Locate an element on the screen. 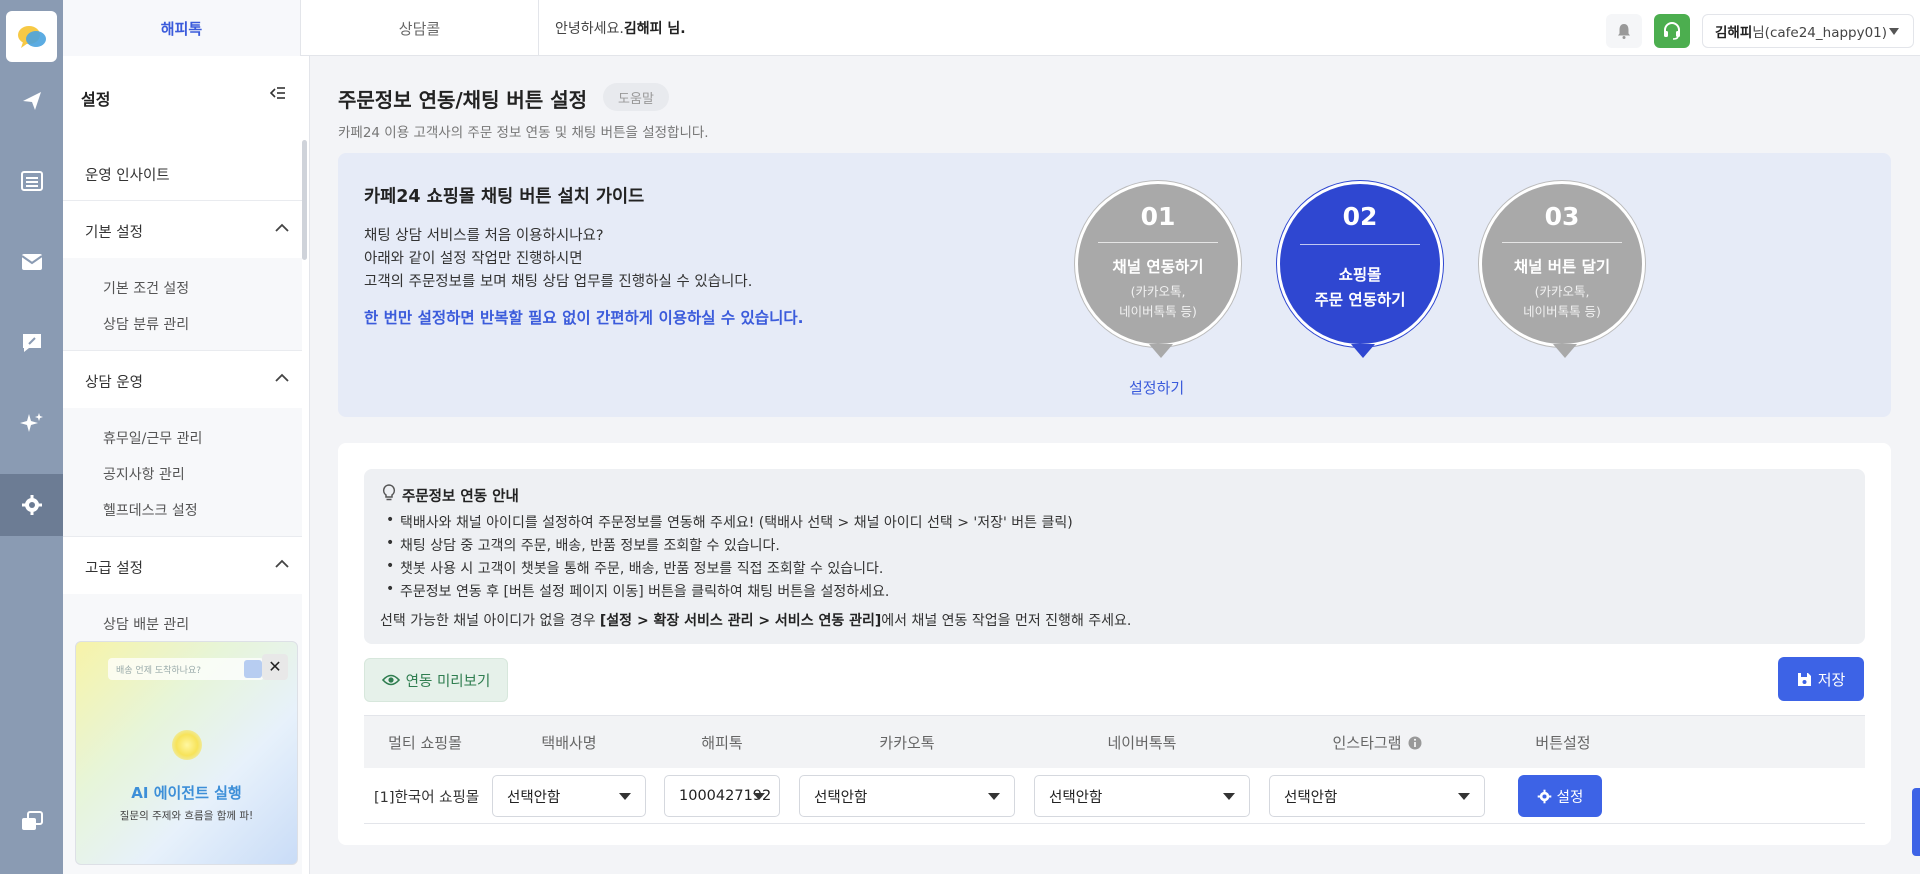 This screenshot has height=874, width=1920. user-name: 김해피 is located at coordinates (1734, 33).